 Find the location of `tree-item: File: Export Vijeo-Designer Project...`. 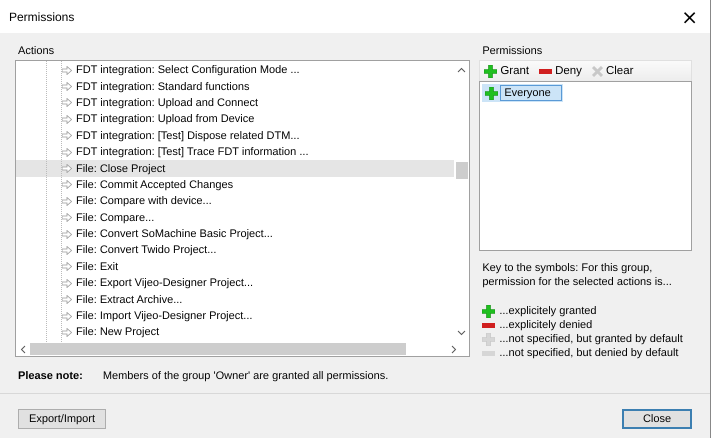

tree-item: File: Export Vijeo-Designer Project... is located at coordinates (235, 283).